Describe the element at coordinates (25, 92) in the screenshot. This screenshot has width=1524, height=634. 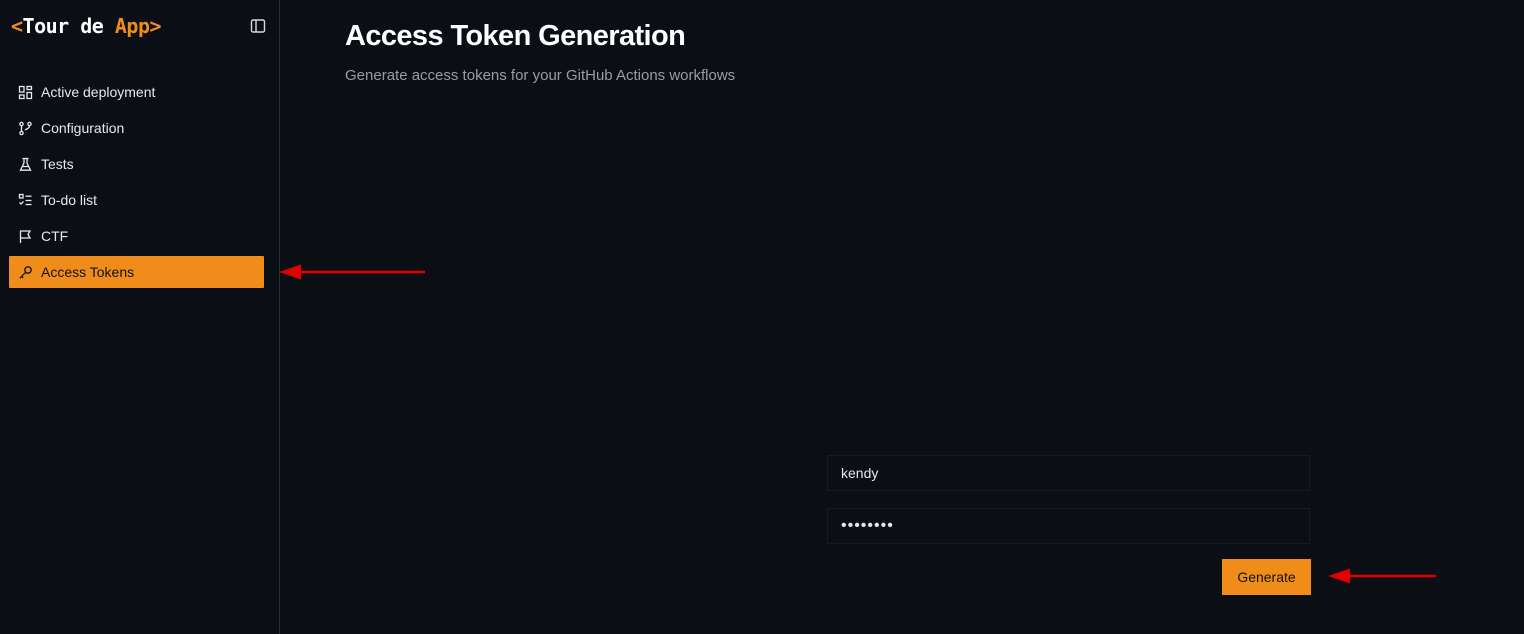
I see `dashboard-icon` at that location.